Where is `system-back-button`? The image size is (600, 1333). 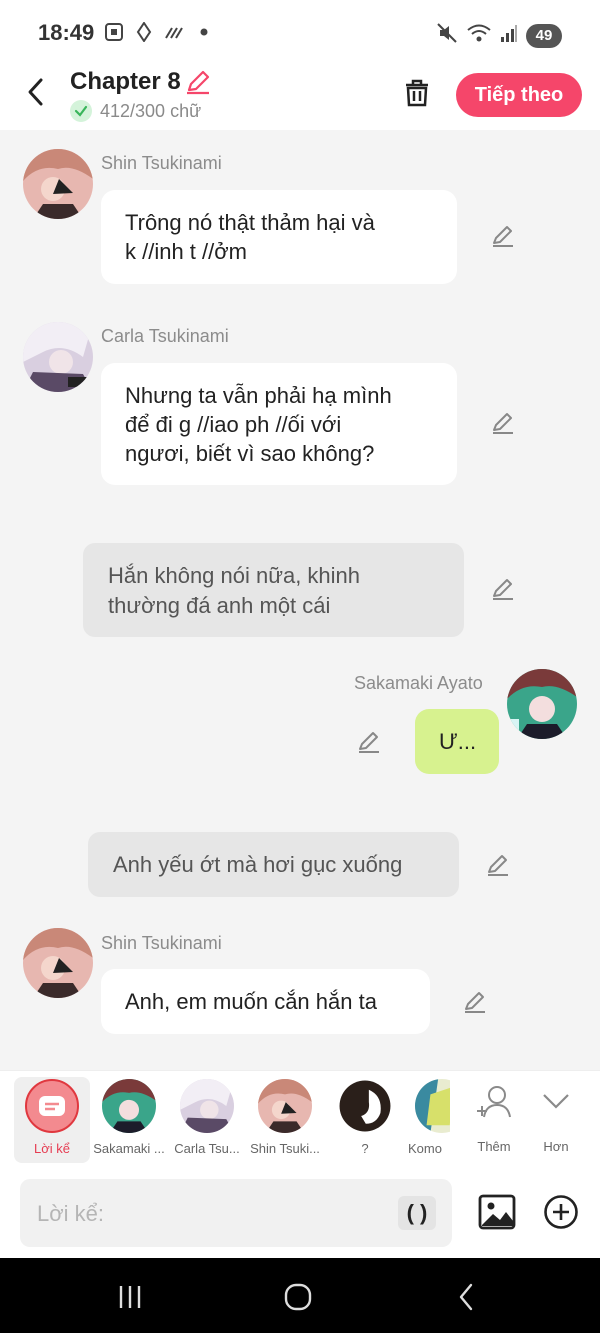 system-back-button is located at coordinates (466, 1297).